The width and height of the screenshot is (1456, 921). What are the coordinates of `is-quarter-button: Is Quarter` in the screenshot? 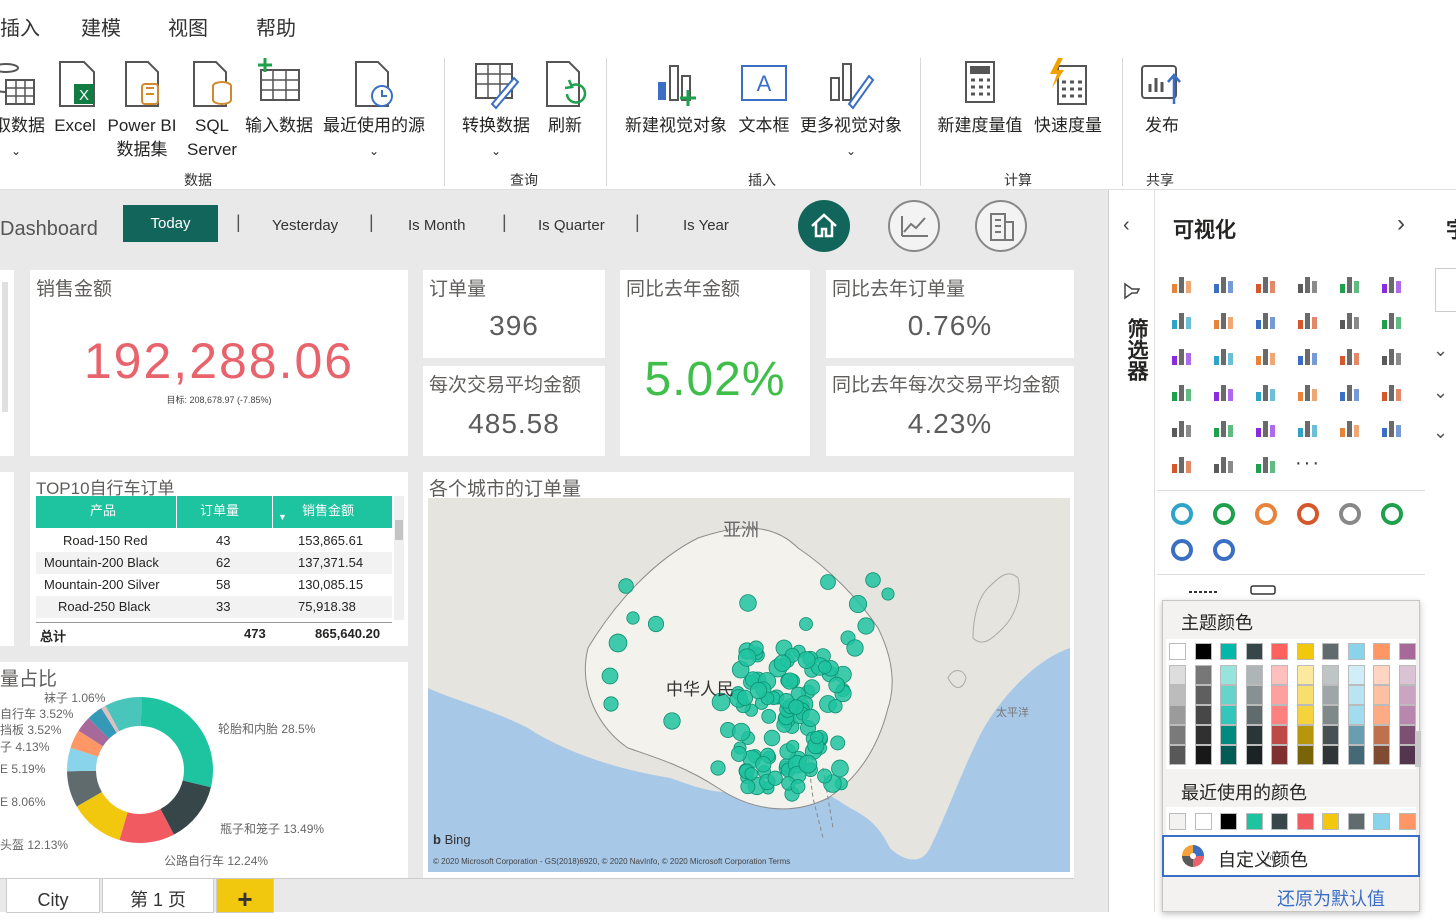 It's located at (571, 225).